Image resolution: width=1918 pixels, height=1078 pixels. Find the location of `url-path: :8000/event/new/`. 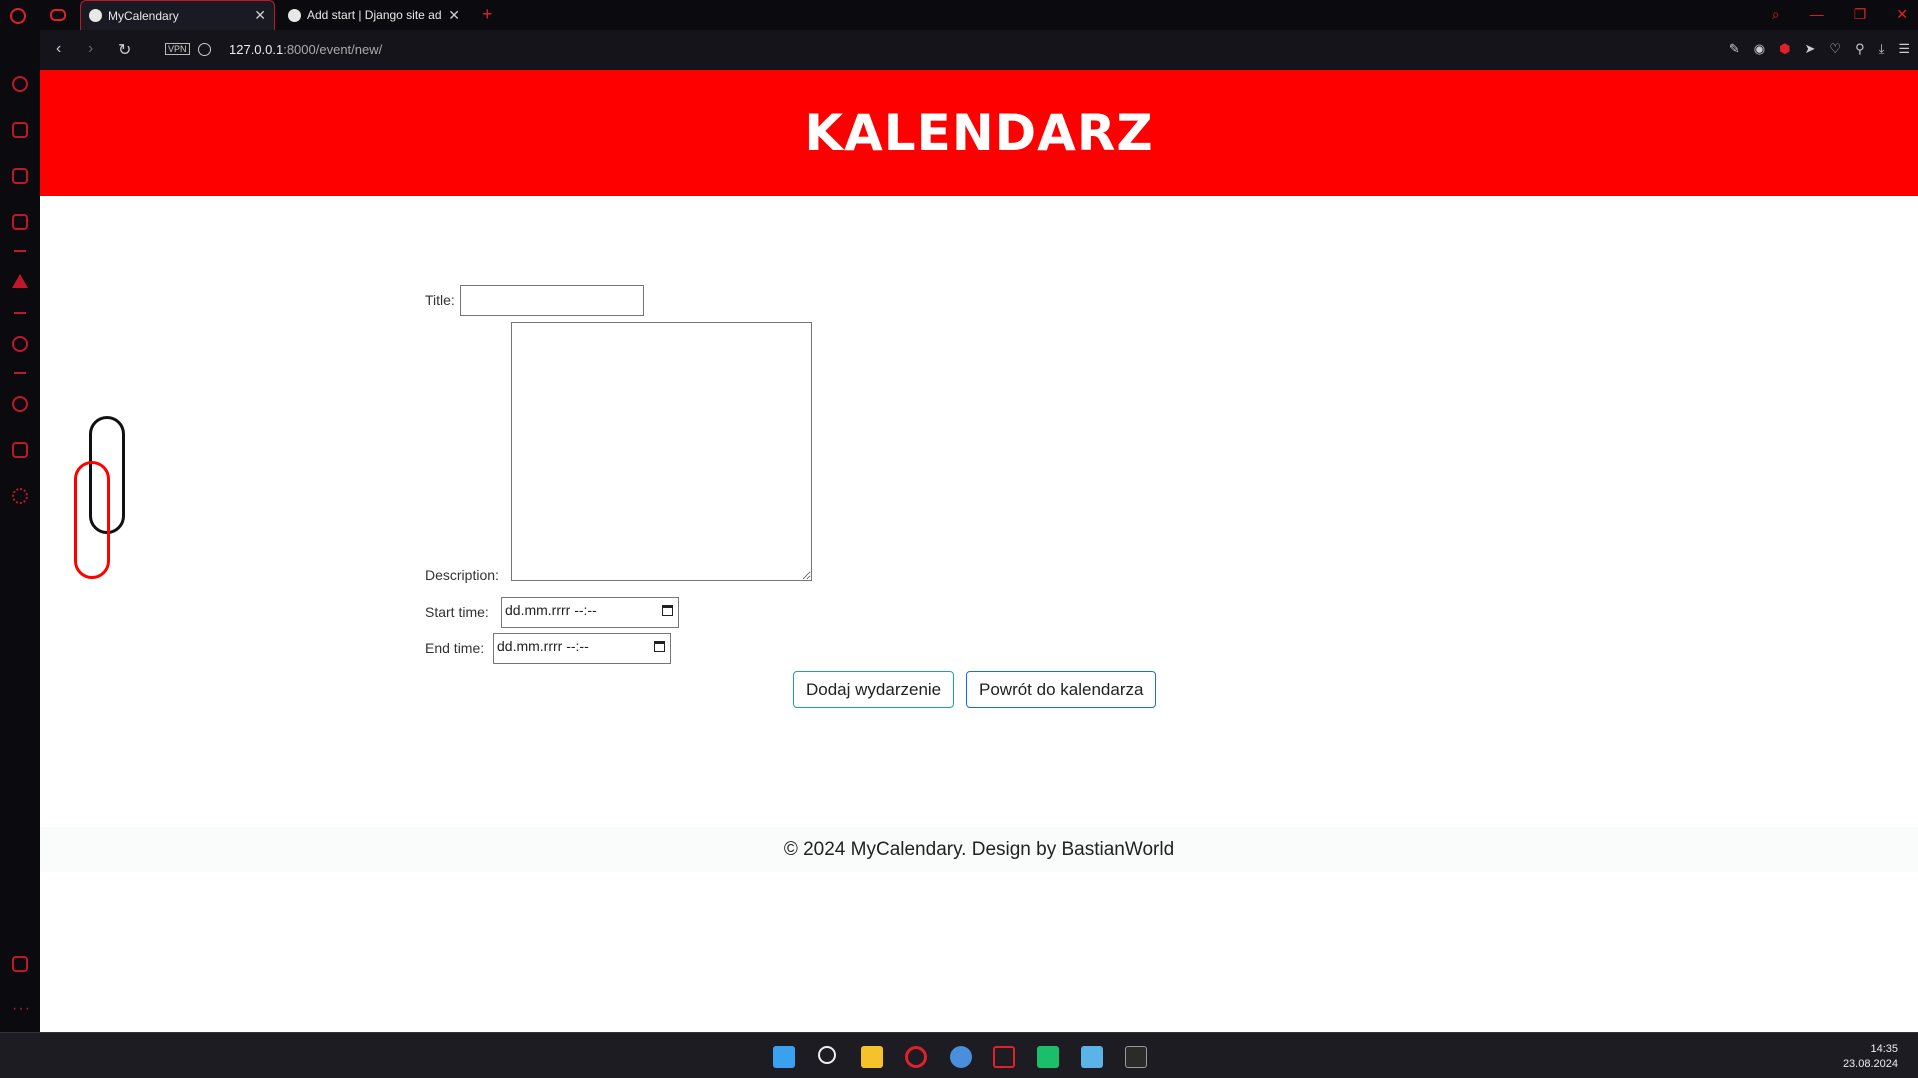

url-path: :8000/event/new/ is located at coordinates (333, 49).